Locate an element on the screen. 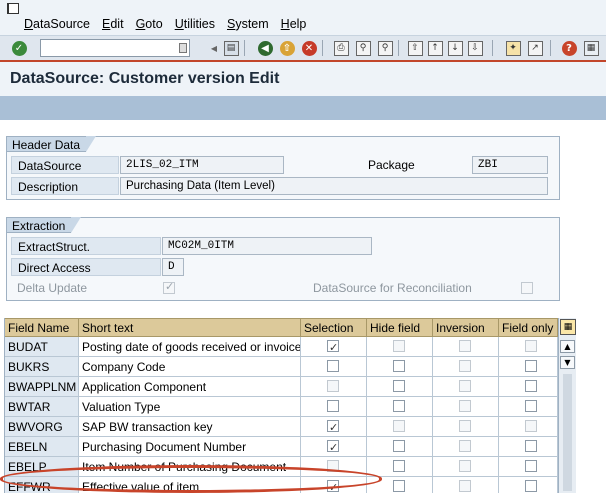  delta-update-label: Delta Update is located at coordinates (52, 288).